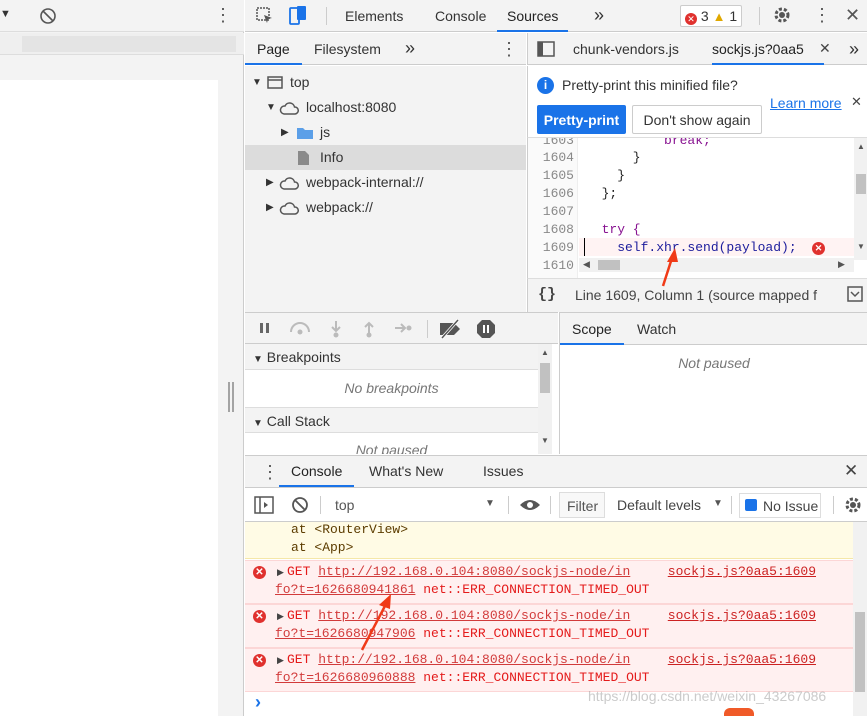  Describe the element at coordinates (672, 505) in the screenshot. I see `log-levels-dropdown: Default levels ▼` at that location.